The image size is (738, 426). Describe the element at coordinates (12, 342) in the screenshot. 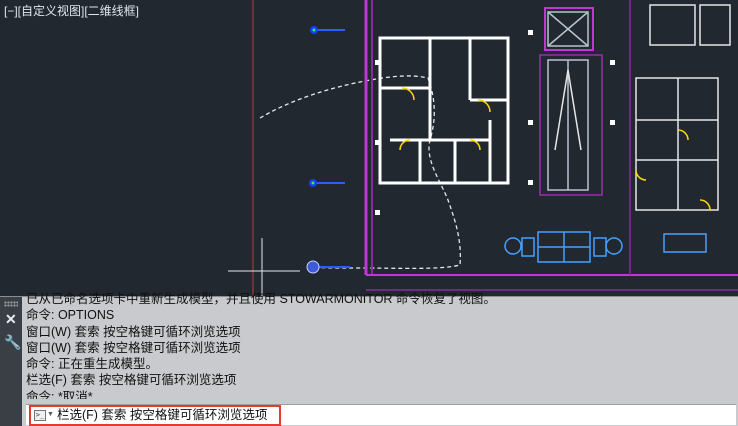

I see `wrench-icon: 🔧` at that location.